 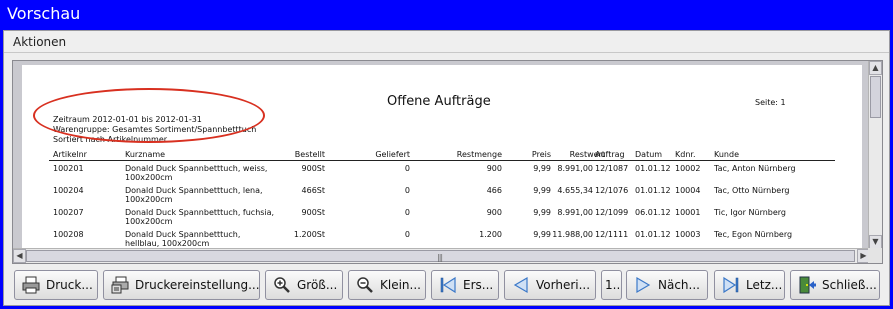 What do you see at coordinates (365, 285) in the screenshot?
I see `zoom-out-icon` at bounding box center [365, 285].